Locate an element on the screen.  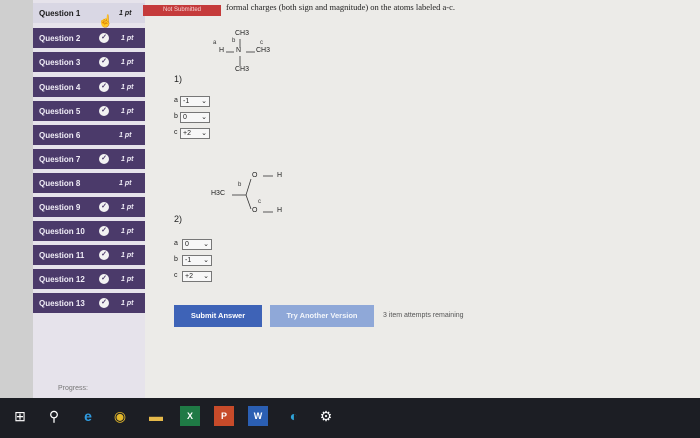
methyl-left: H3C is located at coordinates (218, 193).